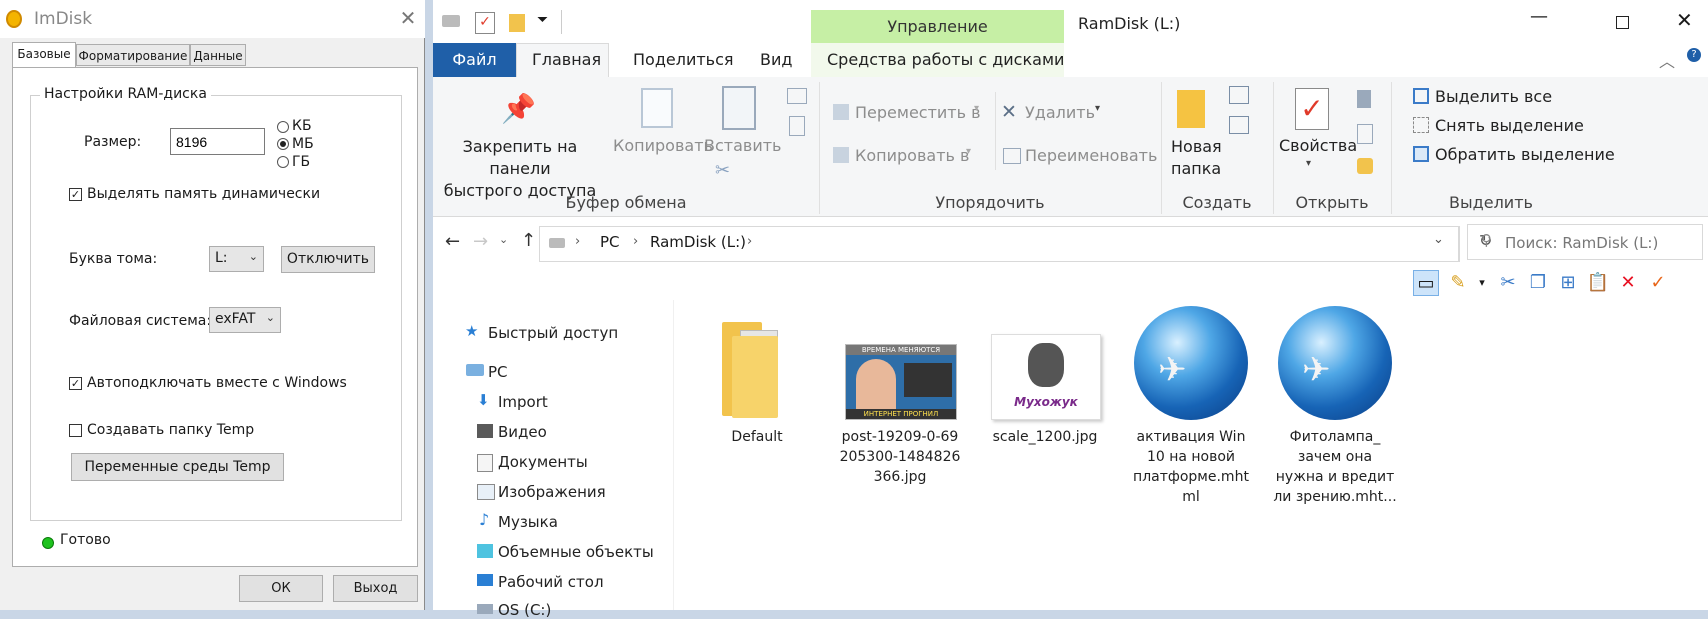 The width and height of the screenshot is (1708, 619). Describe the element at coordinates (610, 242) in the screenshot. I see `breadcrumb-pc: PC` at that location.